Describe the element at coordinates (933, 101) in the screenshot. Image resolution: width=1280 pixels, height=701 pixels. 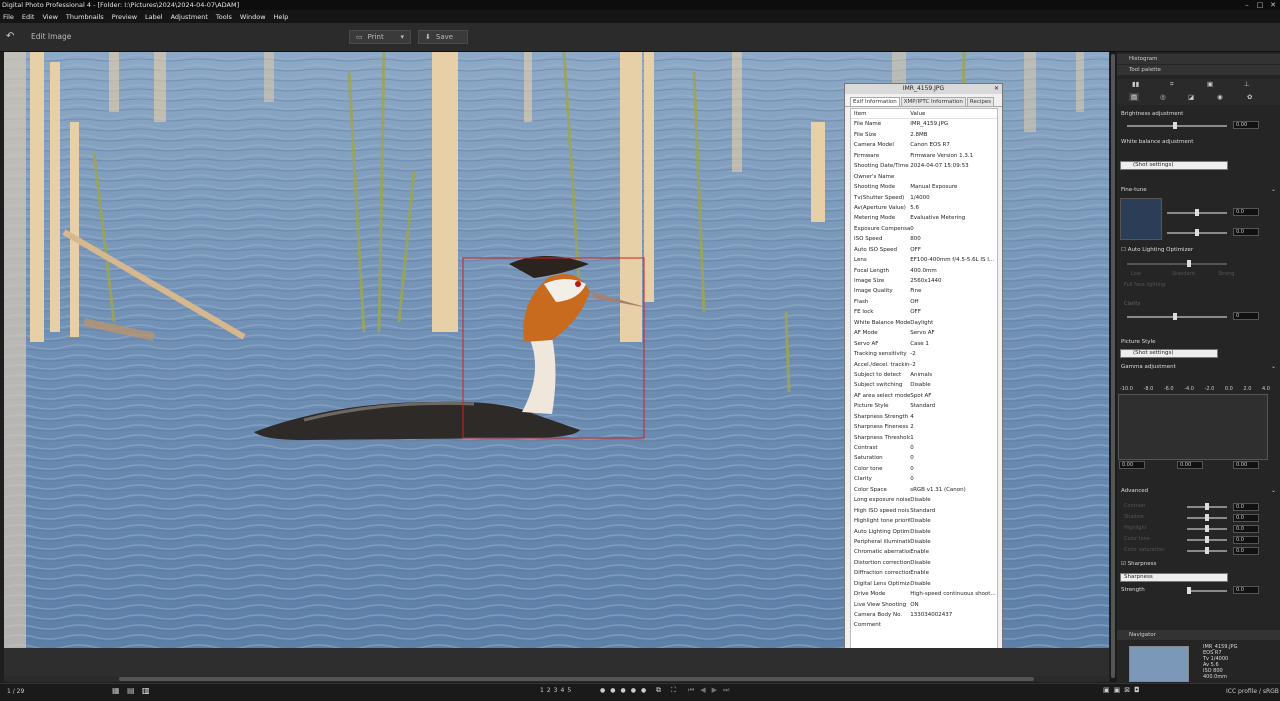
I see `tab-xmp-iptc: XMP/IPTC Information` at that location.